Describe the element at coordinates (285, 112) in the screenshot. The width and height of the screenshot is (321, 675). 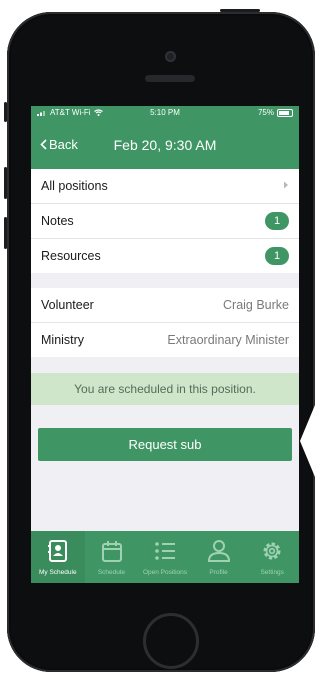
I see `battery-icon` at that location.